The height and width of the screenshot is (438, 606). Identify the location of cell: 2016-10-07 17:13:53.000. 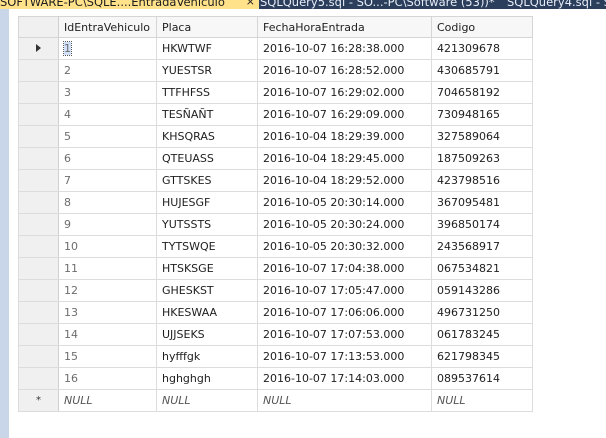
(344, 356).